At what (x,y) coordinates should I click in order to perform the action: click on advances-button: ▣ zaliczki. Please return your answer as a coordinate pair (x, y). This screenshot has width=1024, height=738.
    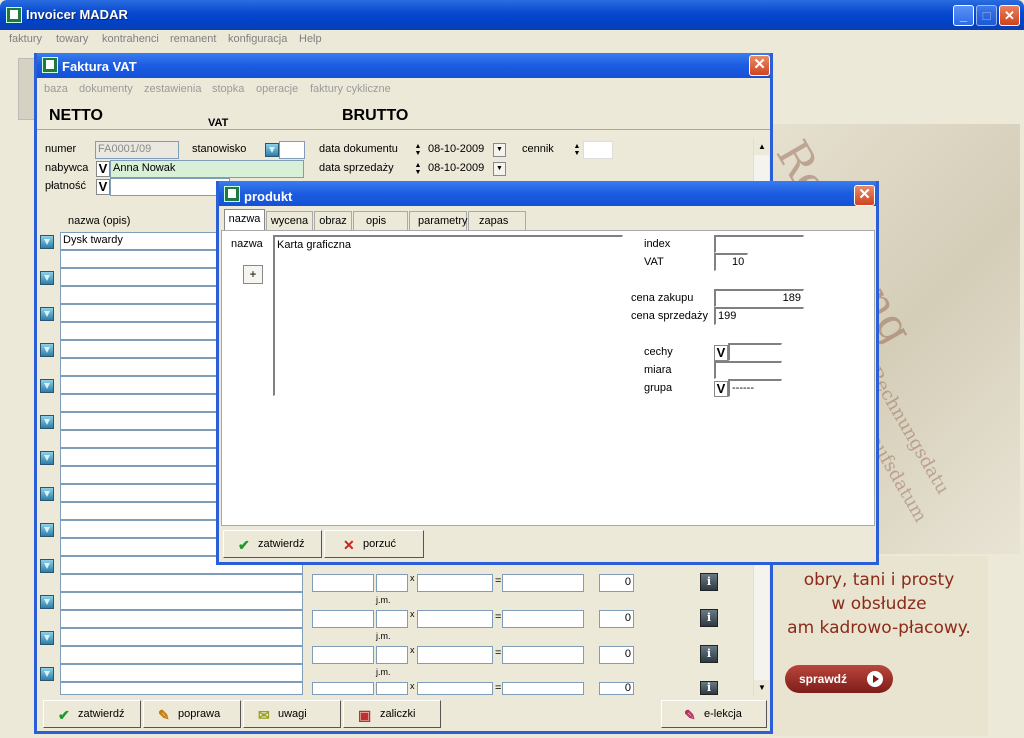
    Looking at the image, I should click on (392, 714).